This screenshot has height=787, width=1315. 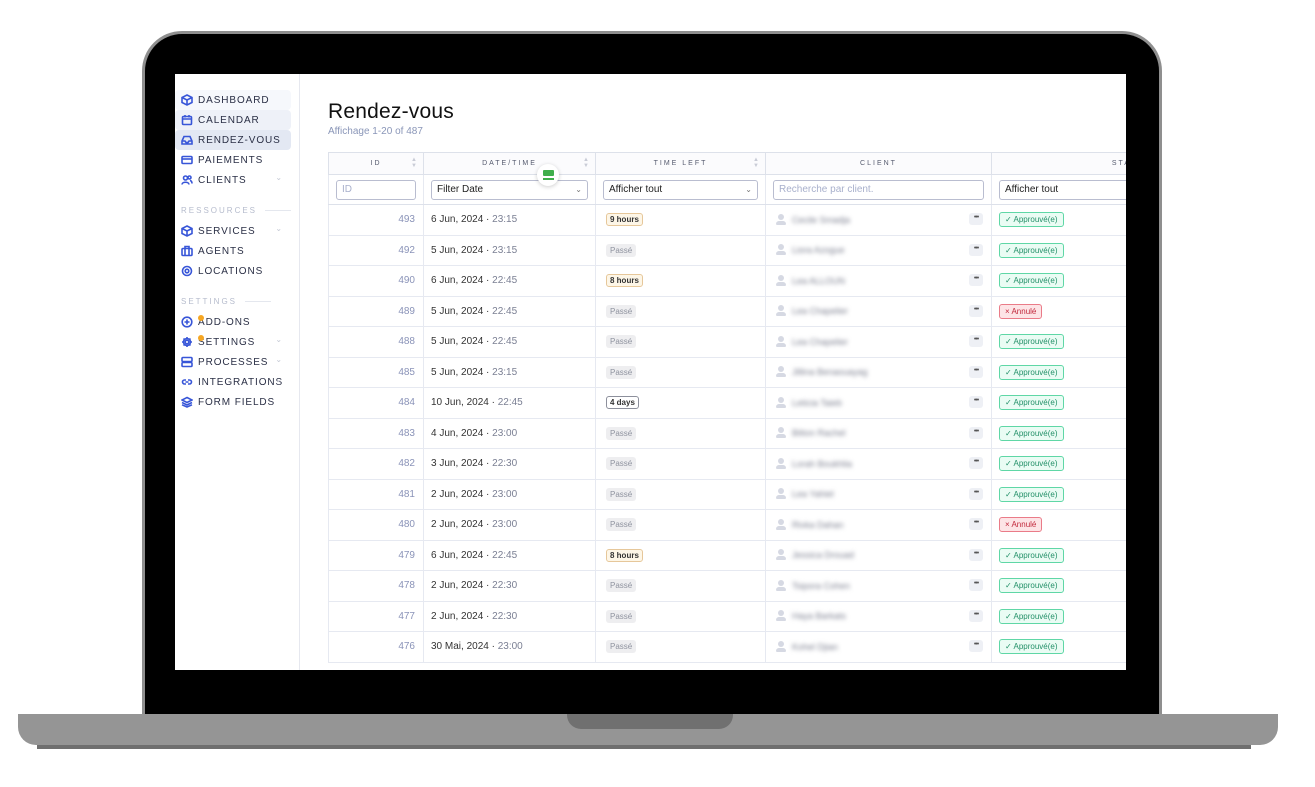 I want to click on cell-id: 482, so click(x=376, y=464).